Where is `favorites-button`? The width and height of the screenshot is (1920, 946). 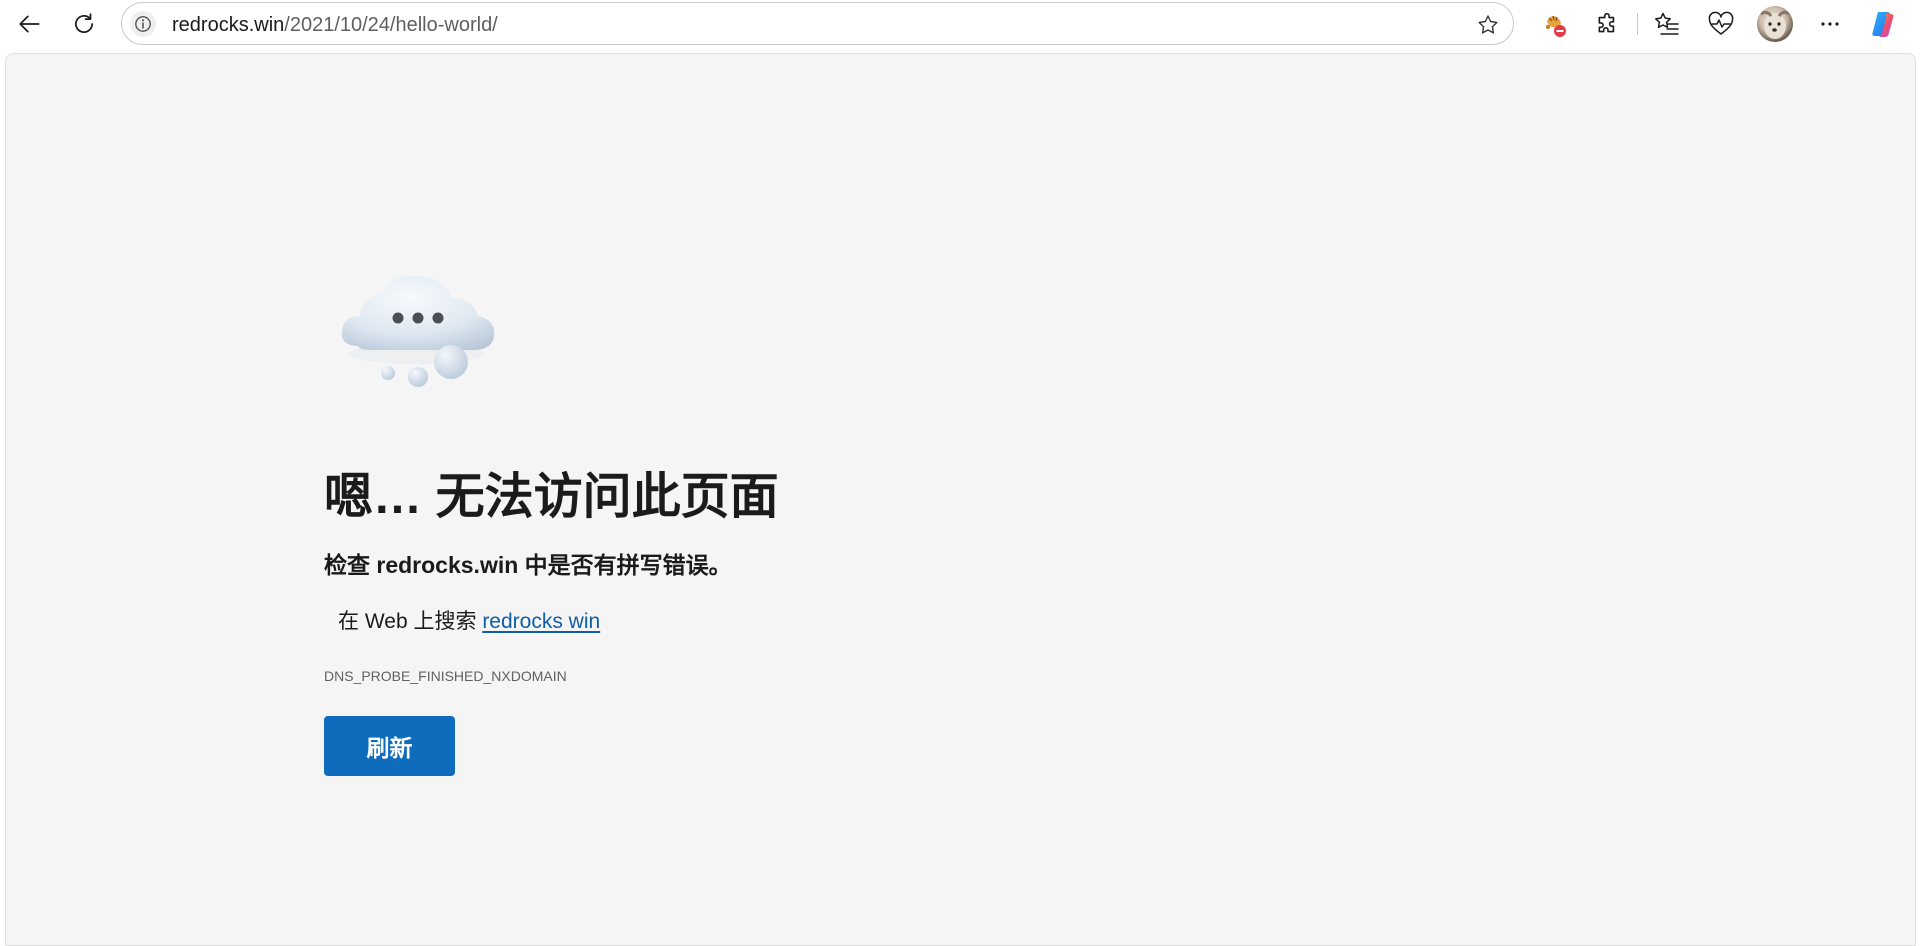
favorites-button is located at coordinates (1667, 24).